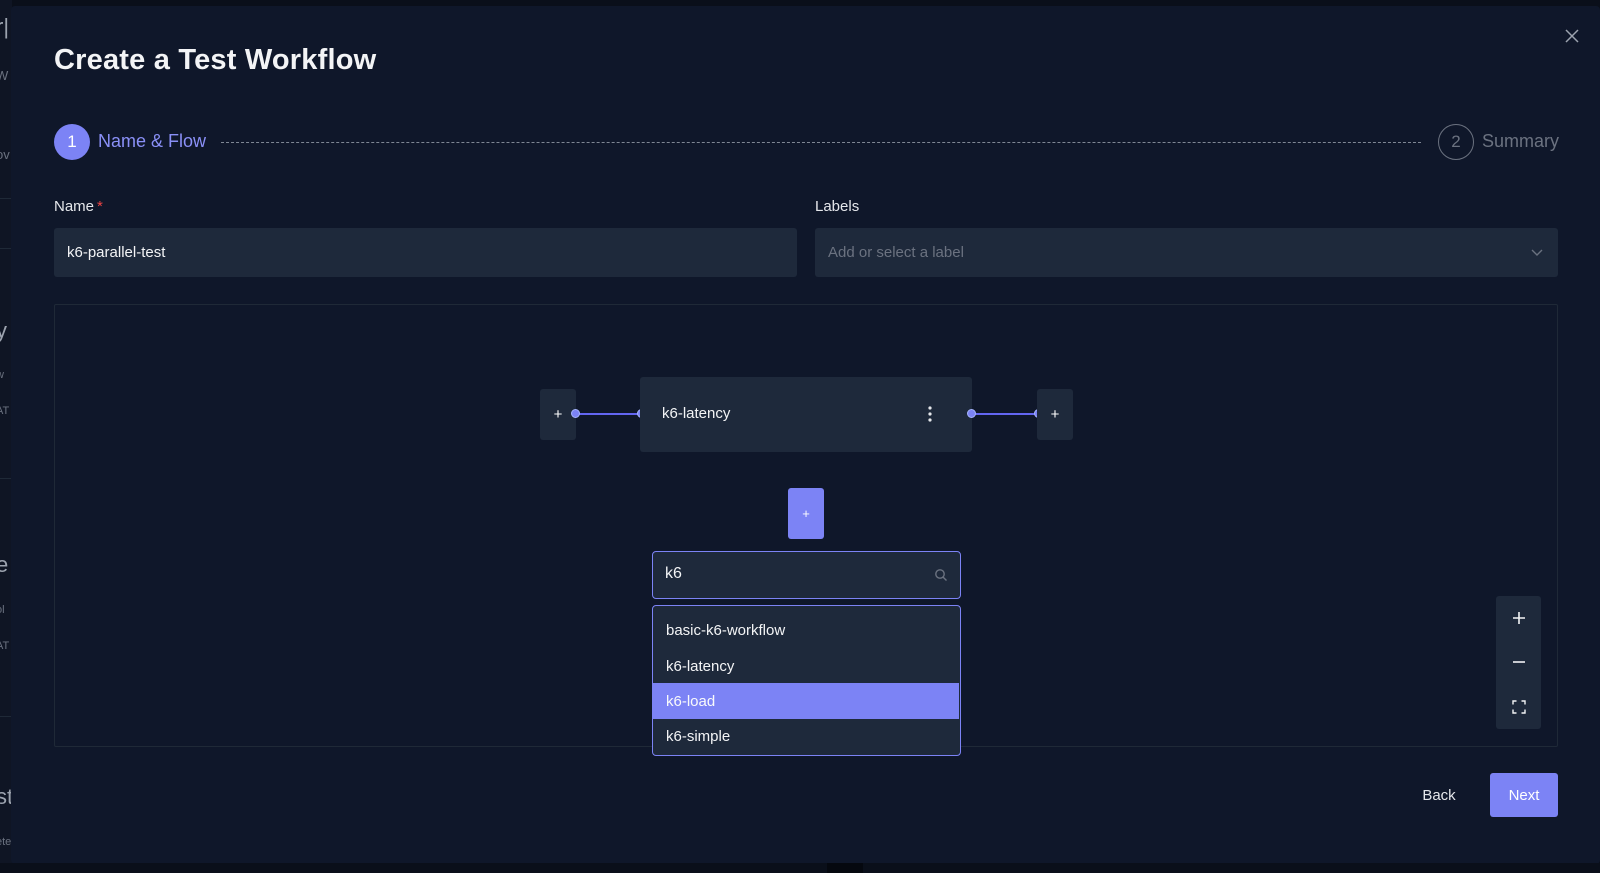 This screenshot has height=873, width=1600. What do you see at coordinates (72, 142) in the screenshot?
I see `step-1-indicator: 1` at bounding box center [72, 142].